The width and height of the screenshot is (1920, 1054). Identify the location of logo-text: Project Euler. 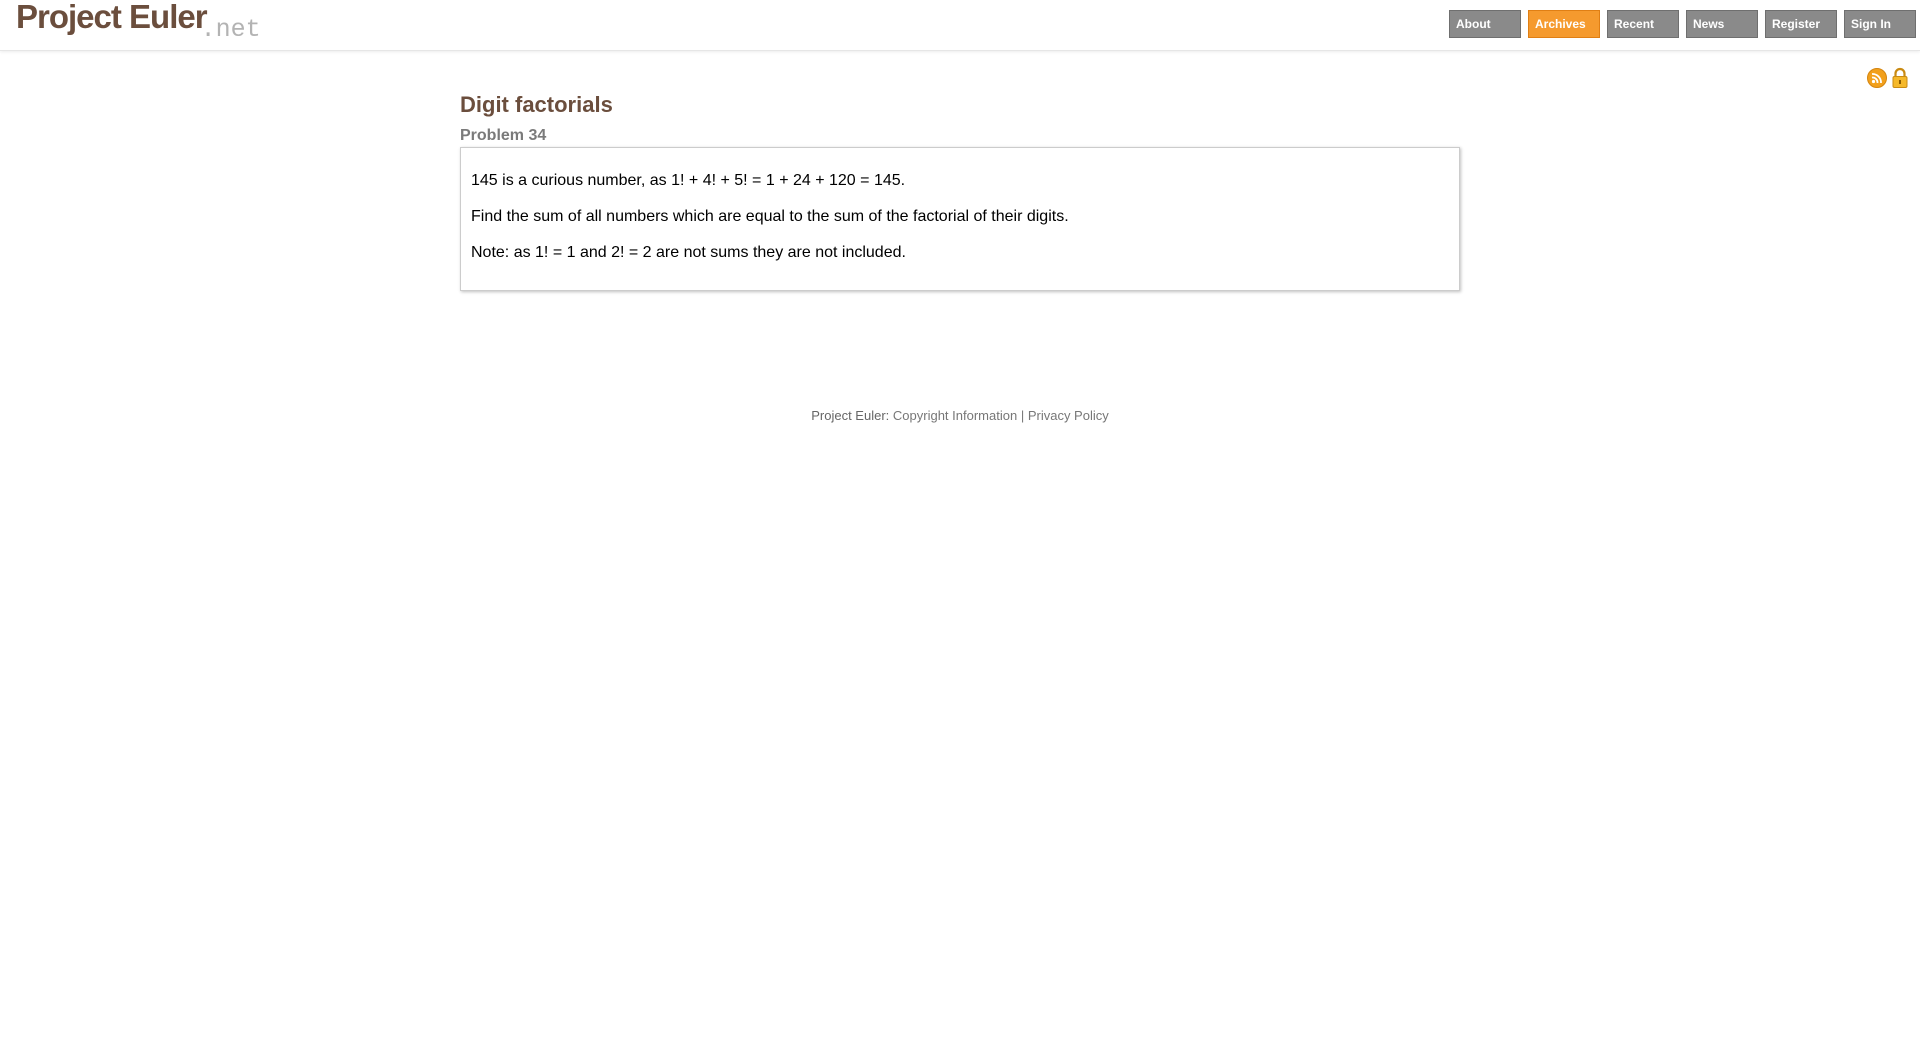
(112, 17).